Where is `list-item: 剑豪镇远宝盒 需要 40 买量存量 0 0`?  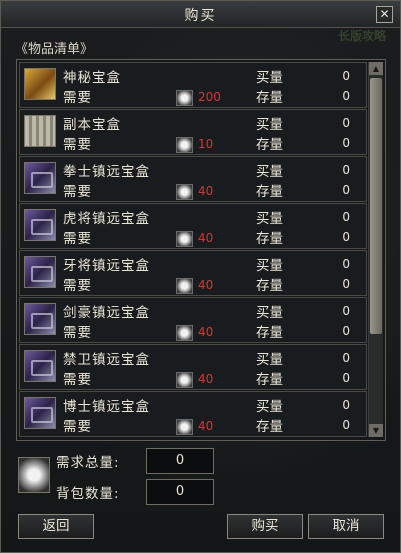
list-item: 剑豪镇远宝盒 需要 40 买量存量 0 0 is located at coordinates (193, 320).